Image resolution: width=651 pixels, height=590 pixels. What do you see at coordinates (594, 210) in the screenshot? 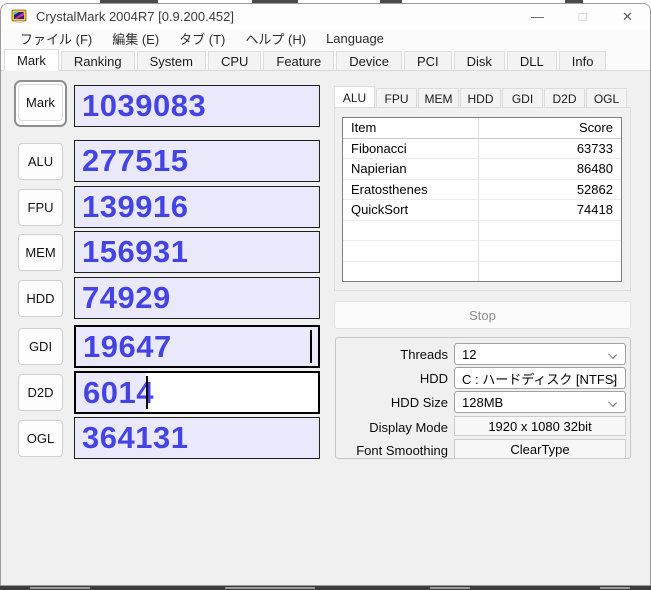
I see `cell-score: 74418` at bounding box center [594, 210].